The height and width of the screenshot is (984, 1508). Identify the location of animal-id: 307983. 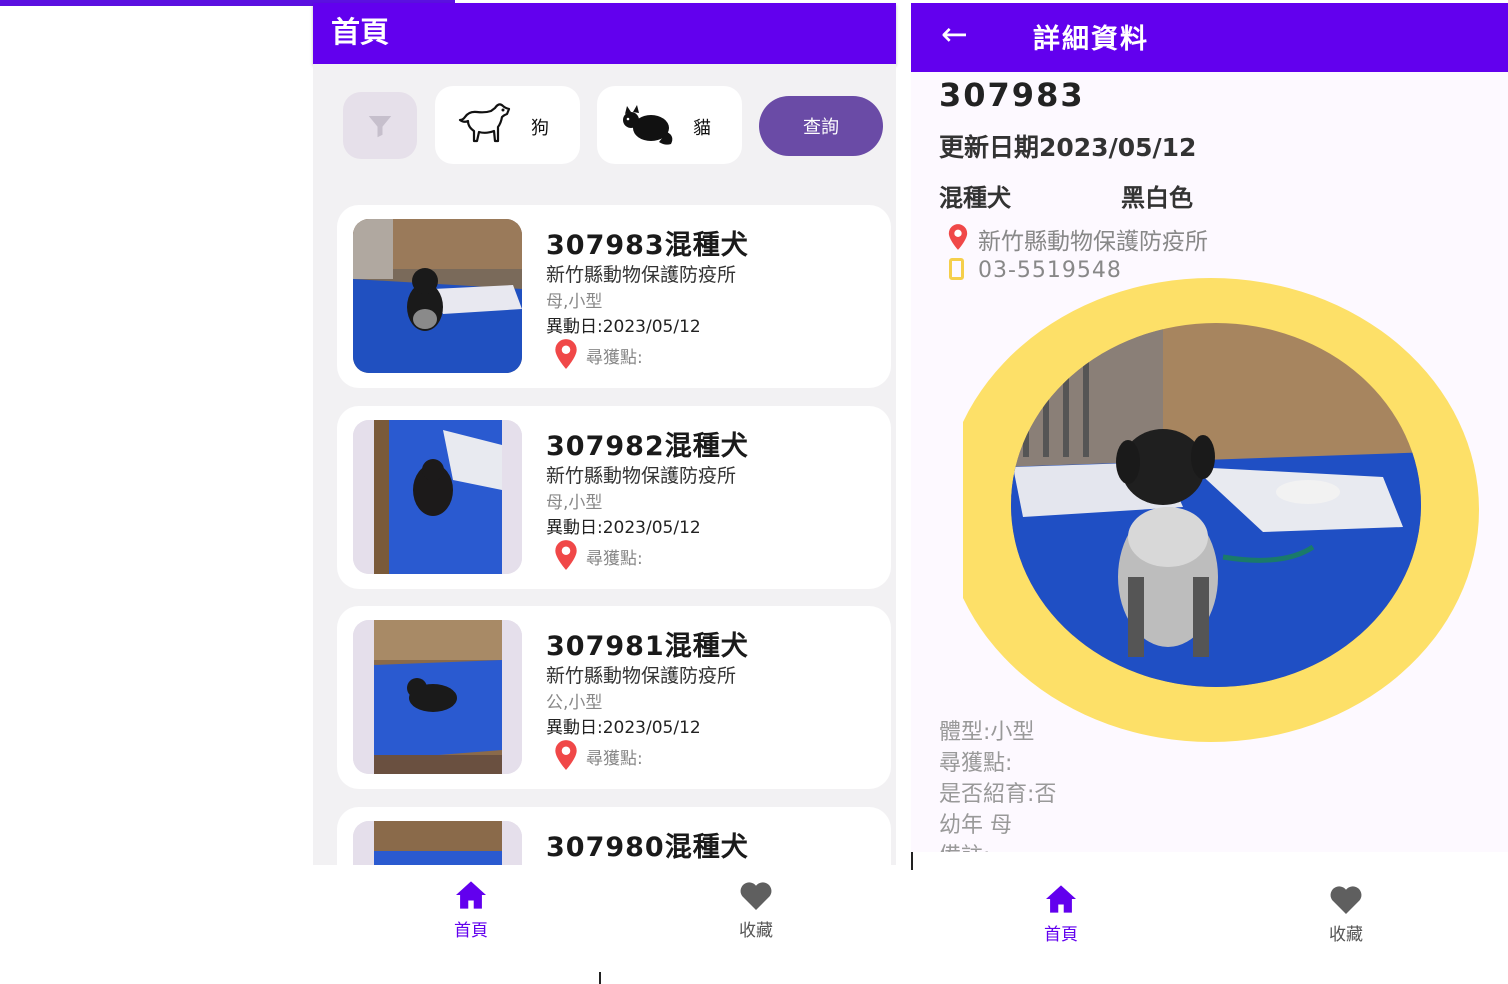
(1012, 95).